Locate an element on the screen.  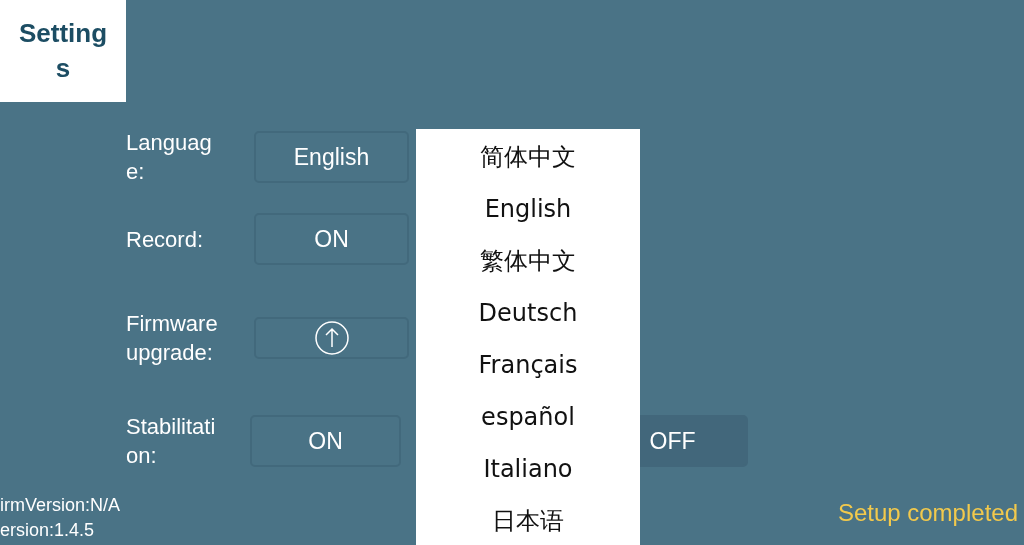
setting-label: Stabilitation: is located at coordinates (171, 441).